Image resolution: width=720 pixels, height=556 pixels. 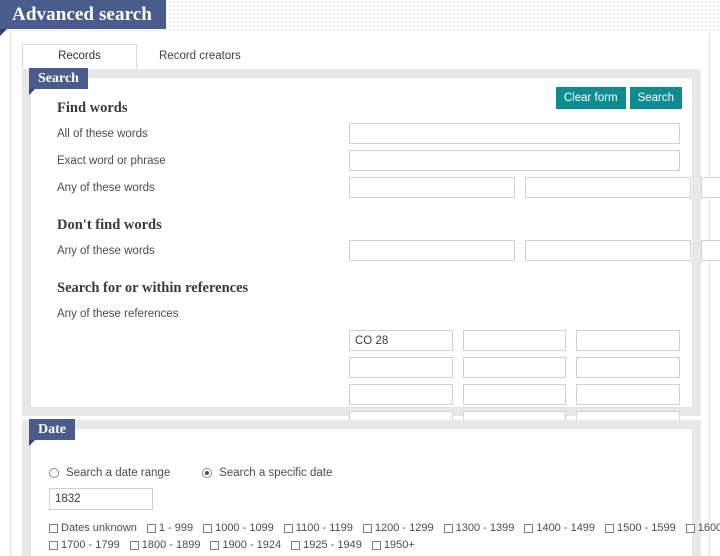 I want to click on inputs-exact-word-or-phrase, so click(x=514, y=160).